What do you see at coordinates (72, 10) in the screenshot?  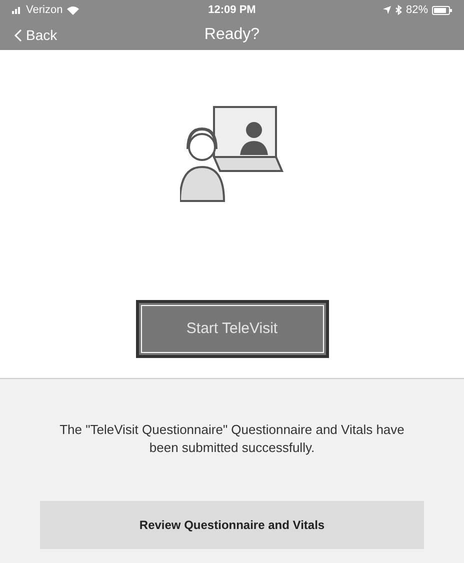 I see `wifi-icon` at bounding box center [72, 10].